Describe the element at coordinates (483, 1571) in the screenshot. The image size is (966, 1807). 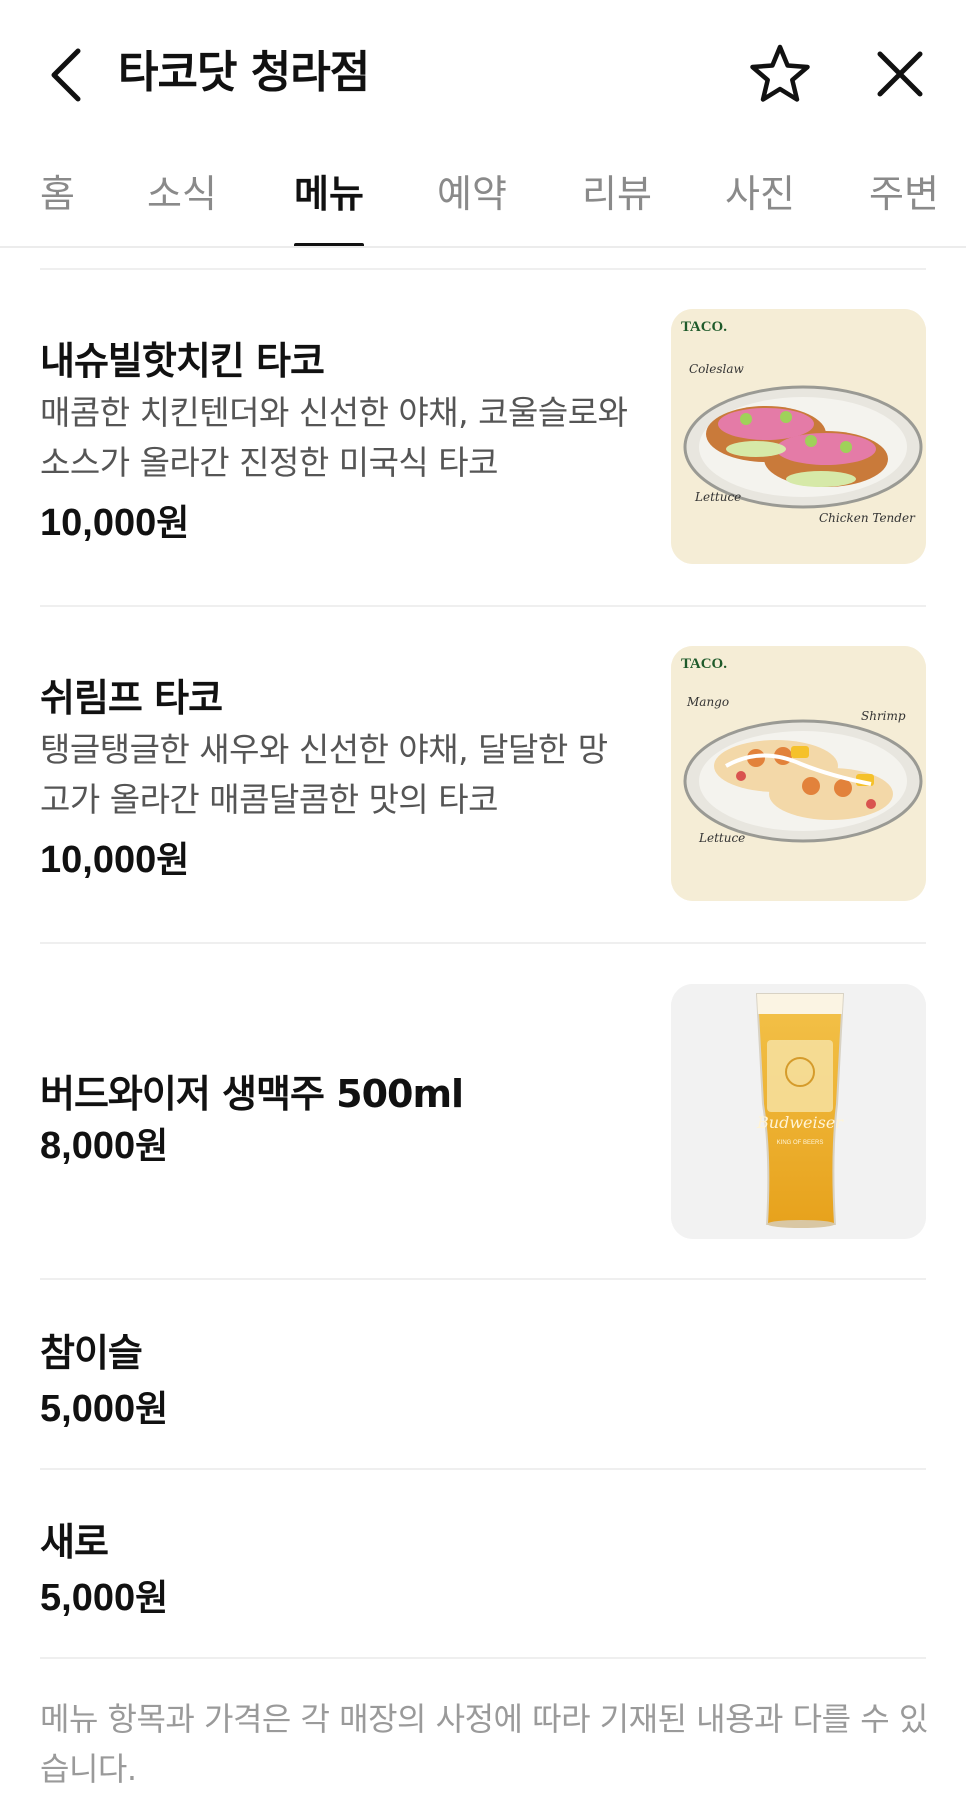
I see `menu-item: 새로 5,000원` at that location.